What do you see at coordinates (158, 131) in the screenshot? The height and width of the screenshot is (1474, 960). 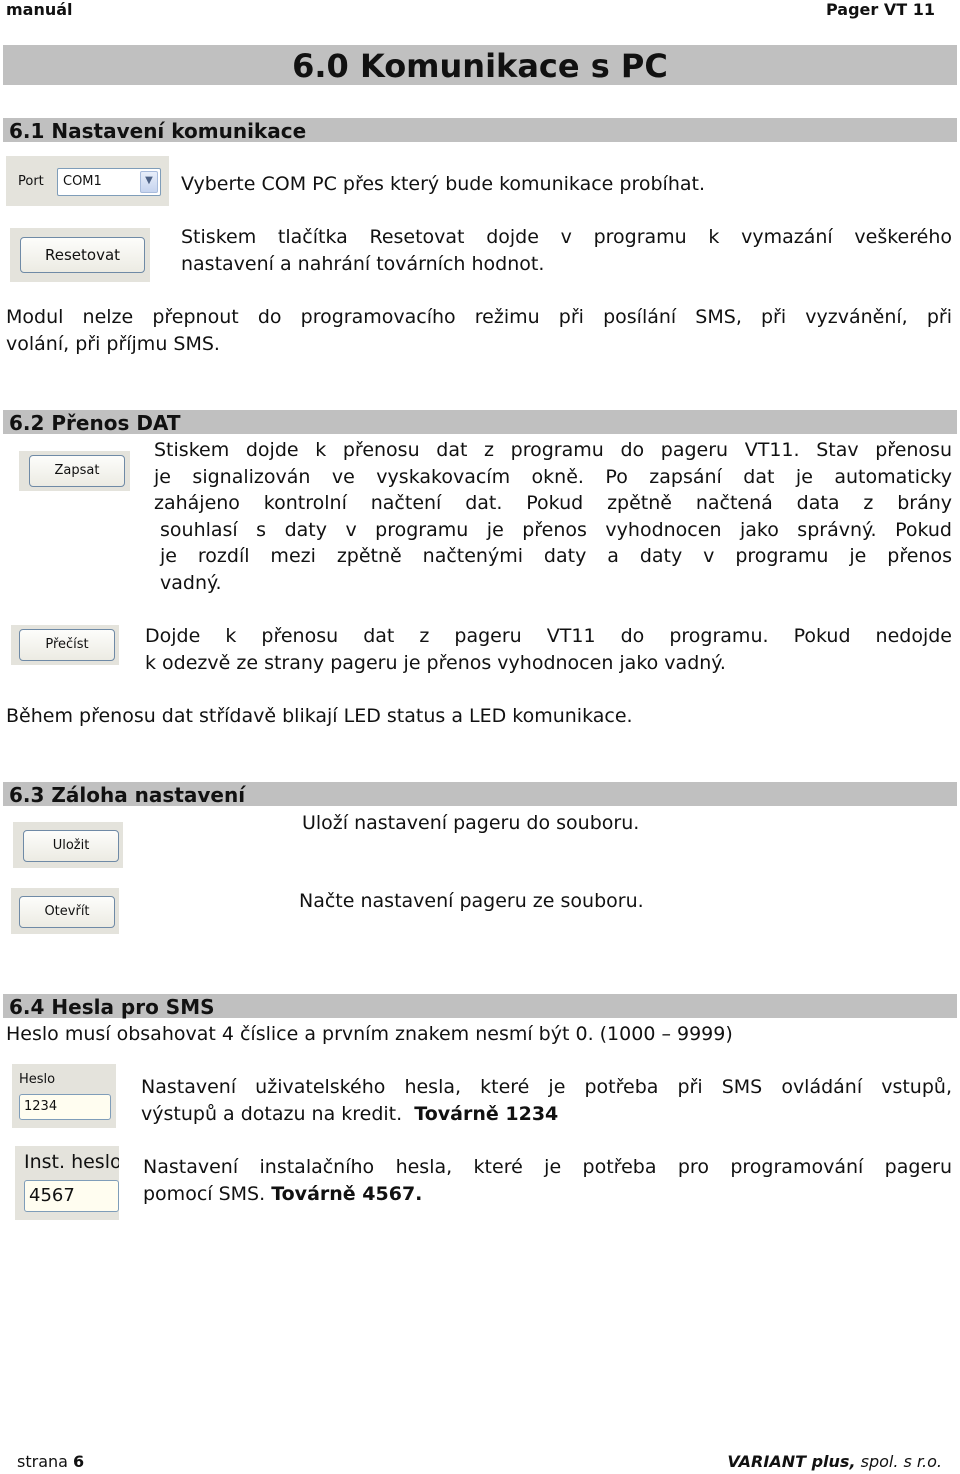 I see `section-title-text: 6.1 Nastavení komunikace` at bounding box center [158, 131].